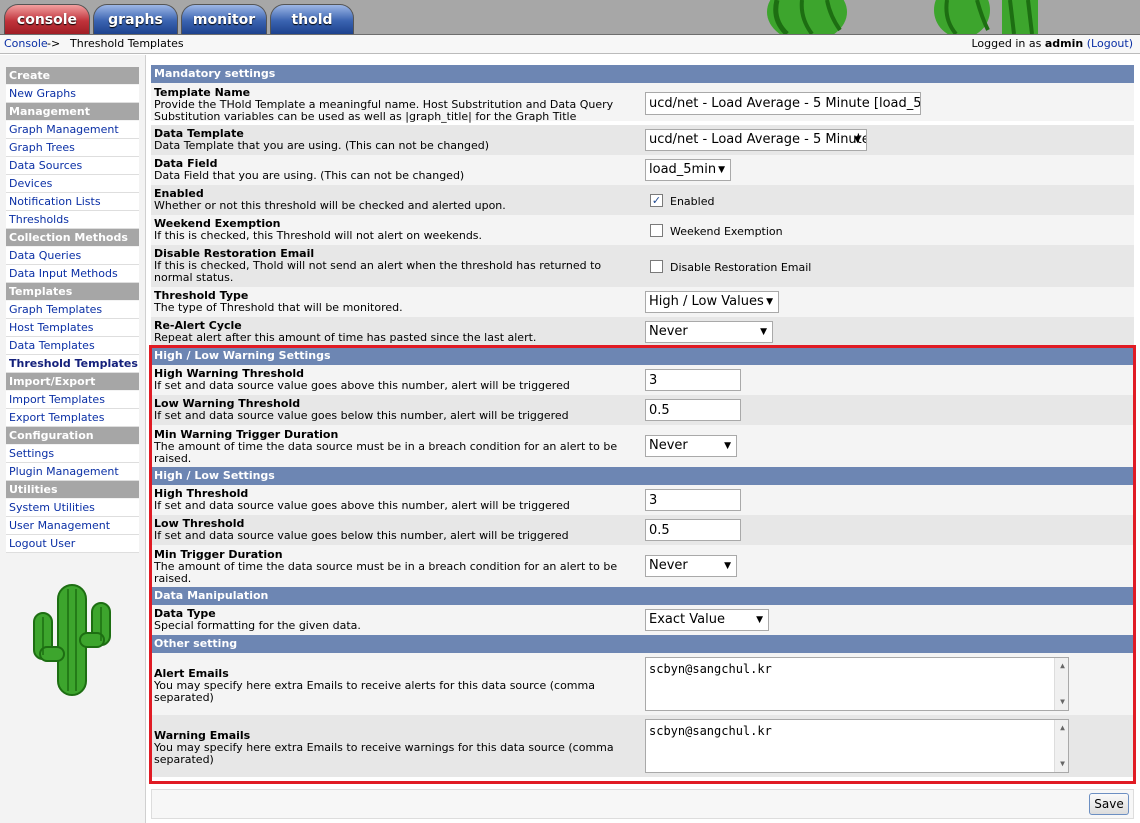  I want to click on save-button: Save, so click(1109, 804).